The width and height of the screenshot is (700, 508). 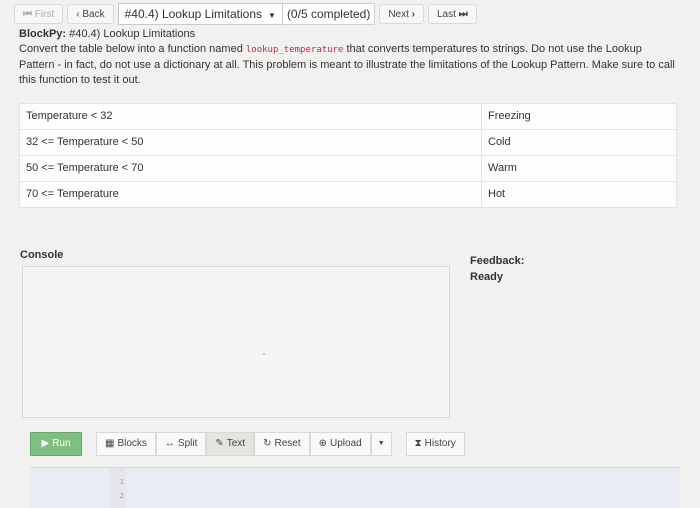 What do you see at coordinates (118, 488) in the screenshot?
I see `line-number-gutter: 1 2` at bounding box center [118, 488].